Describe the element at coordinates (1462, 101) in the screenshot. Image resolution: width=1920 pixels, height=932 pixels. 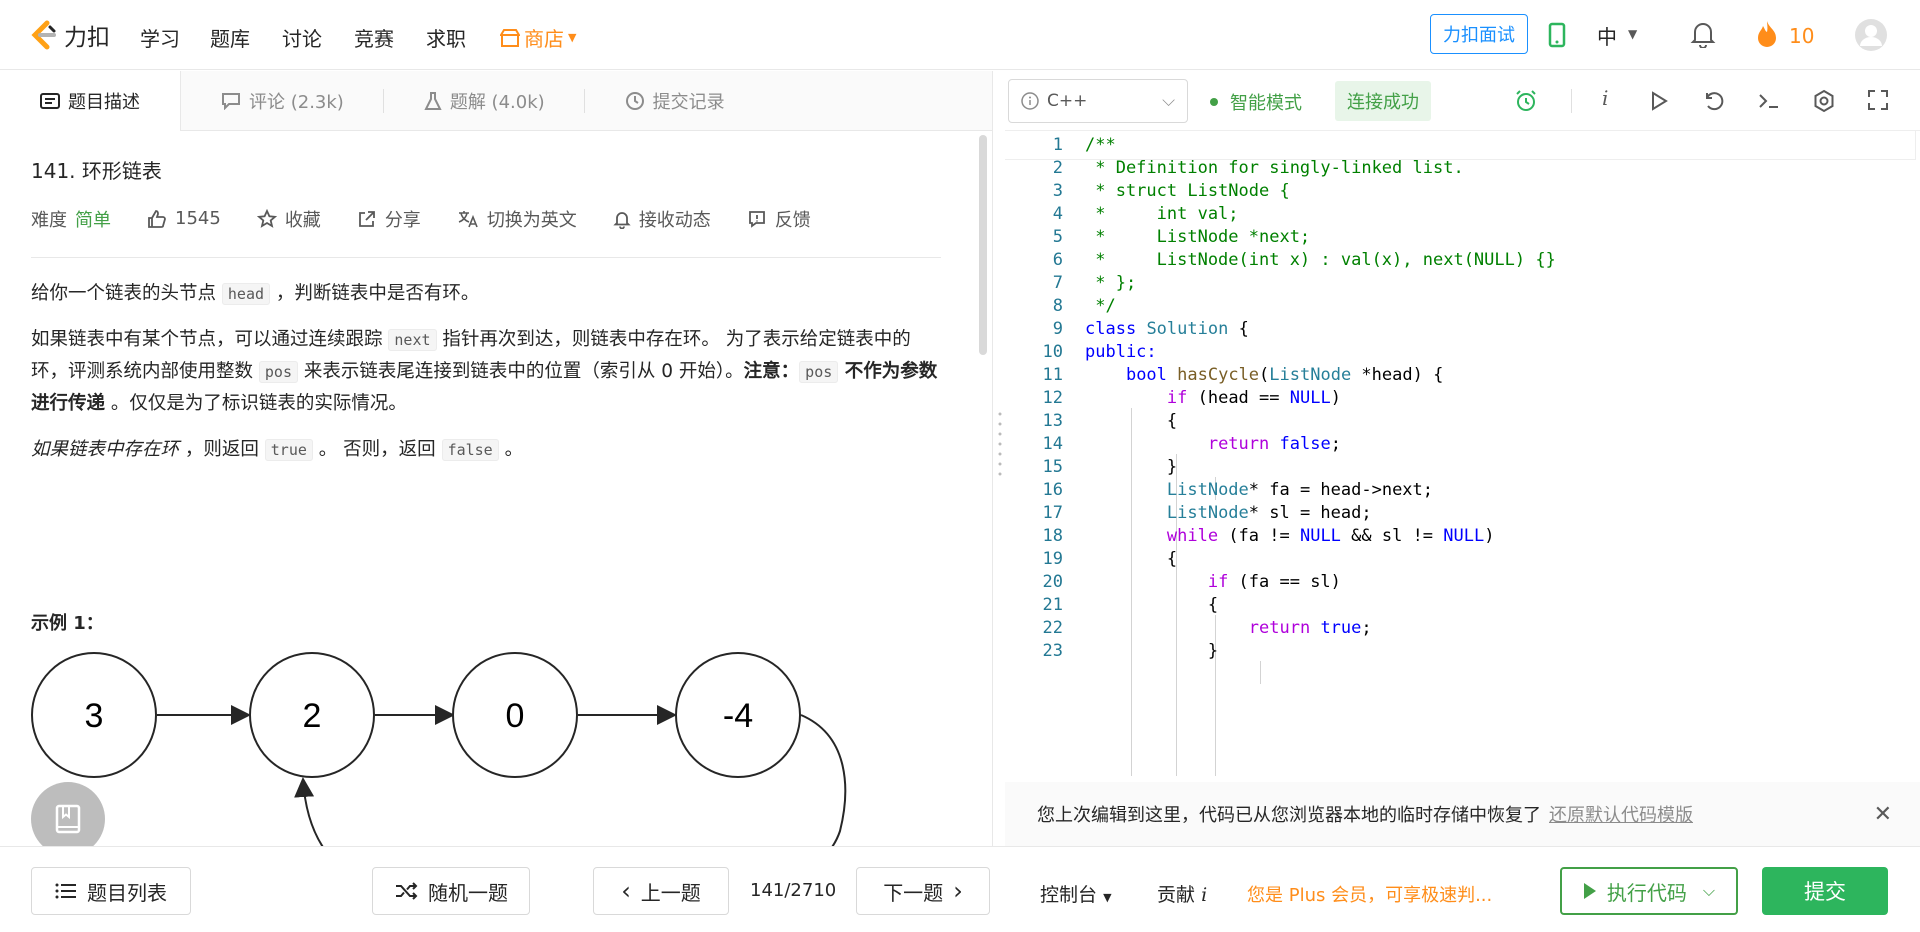
I see `editor-toolbar: C++ ⌵ 智能模式 连接成功 i` at that location.